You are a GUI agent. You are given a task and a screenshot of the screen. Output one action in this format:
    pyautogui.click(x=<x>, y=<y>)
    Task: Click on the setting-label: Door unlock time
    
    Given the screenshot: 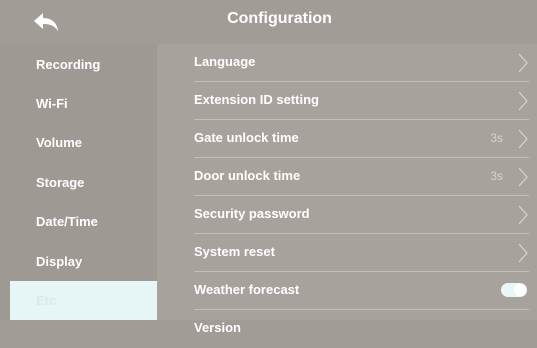 What is the action you would take?
    pyautogui.click(x=247, y=175)
    